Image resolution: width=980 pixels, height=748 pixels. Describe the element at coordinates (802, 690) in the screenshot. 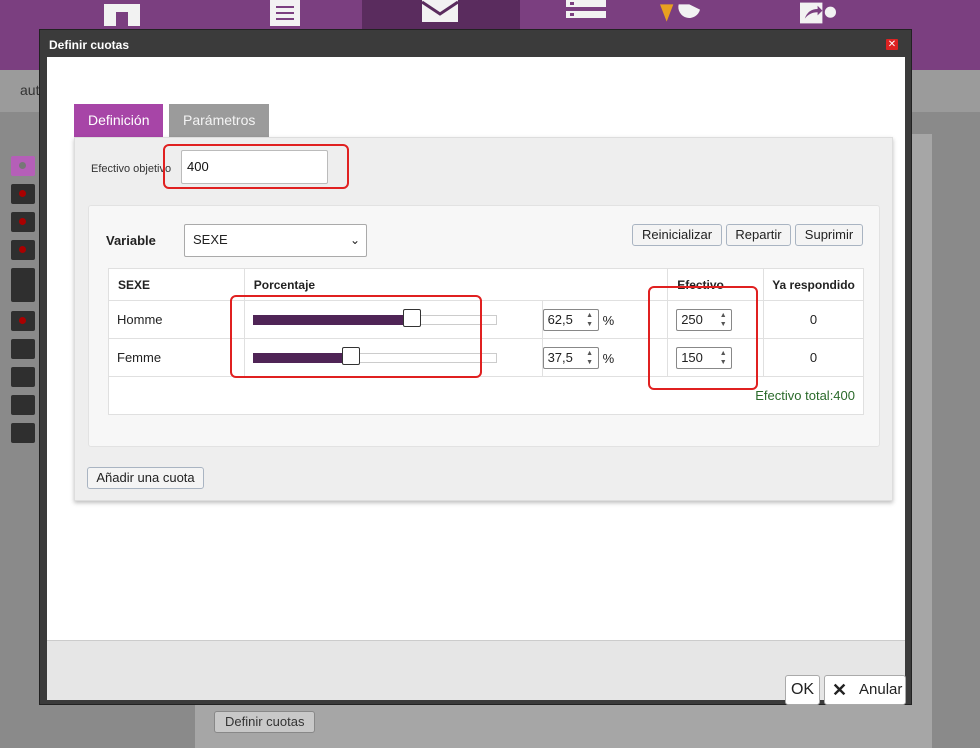

I see `ok-button: OK` at that location.